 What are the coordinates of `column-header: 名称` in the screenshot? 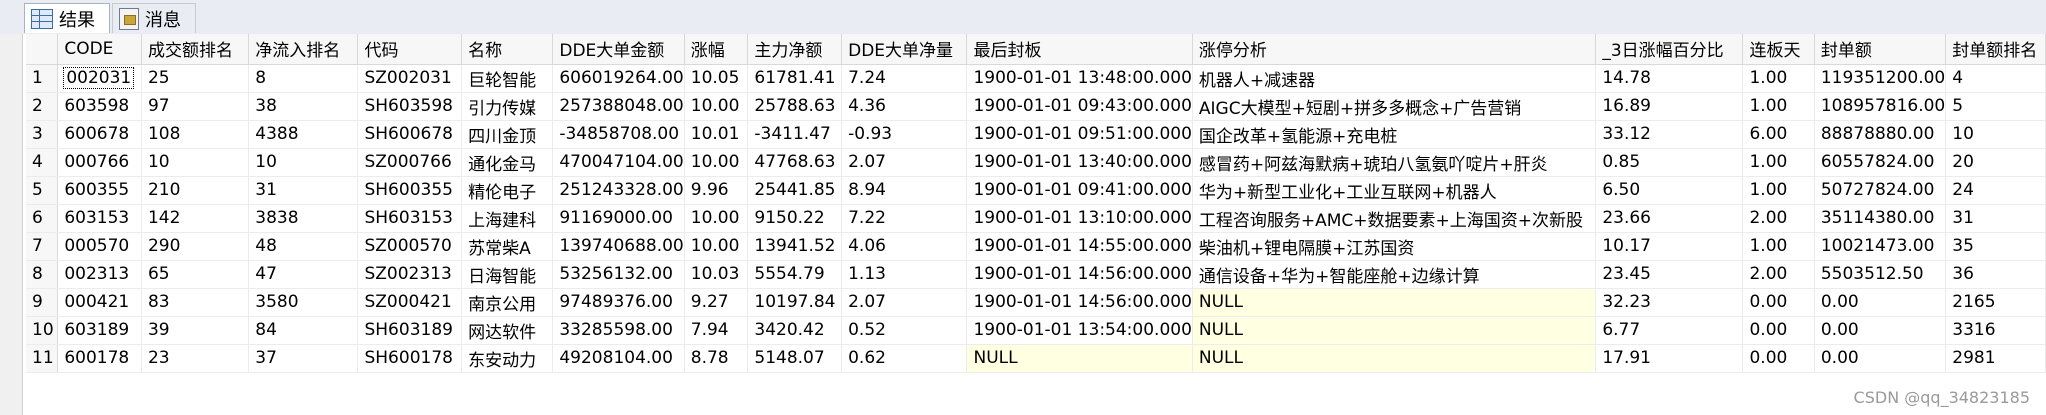 It's located at (507, 49).